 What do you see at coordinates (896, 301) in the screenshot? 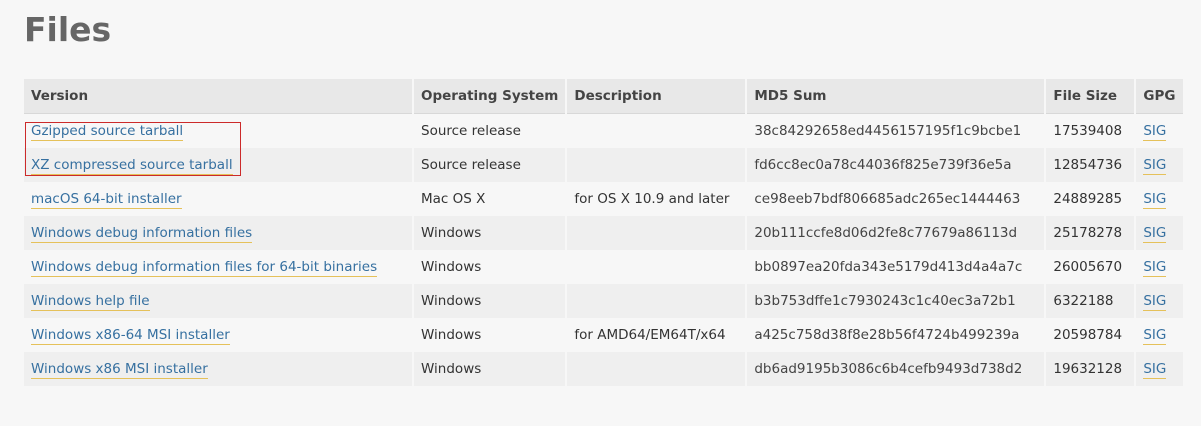
I see `md5-cell: b3b753dffe1c7930243c1c40ec3a72b1` at bounding box center [896, 301].